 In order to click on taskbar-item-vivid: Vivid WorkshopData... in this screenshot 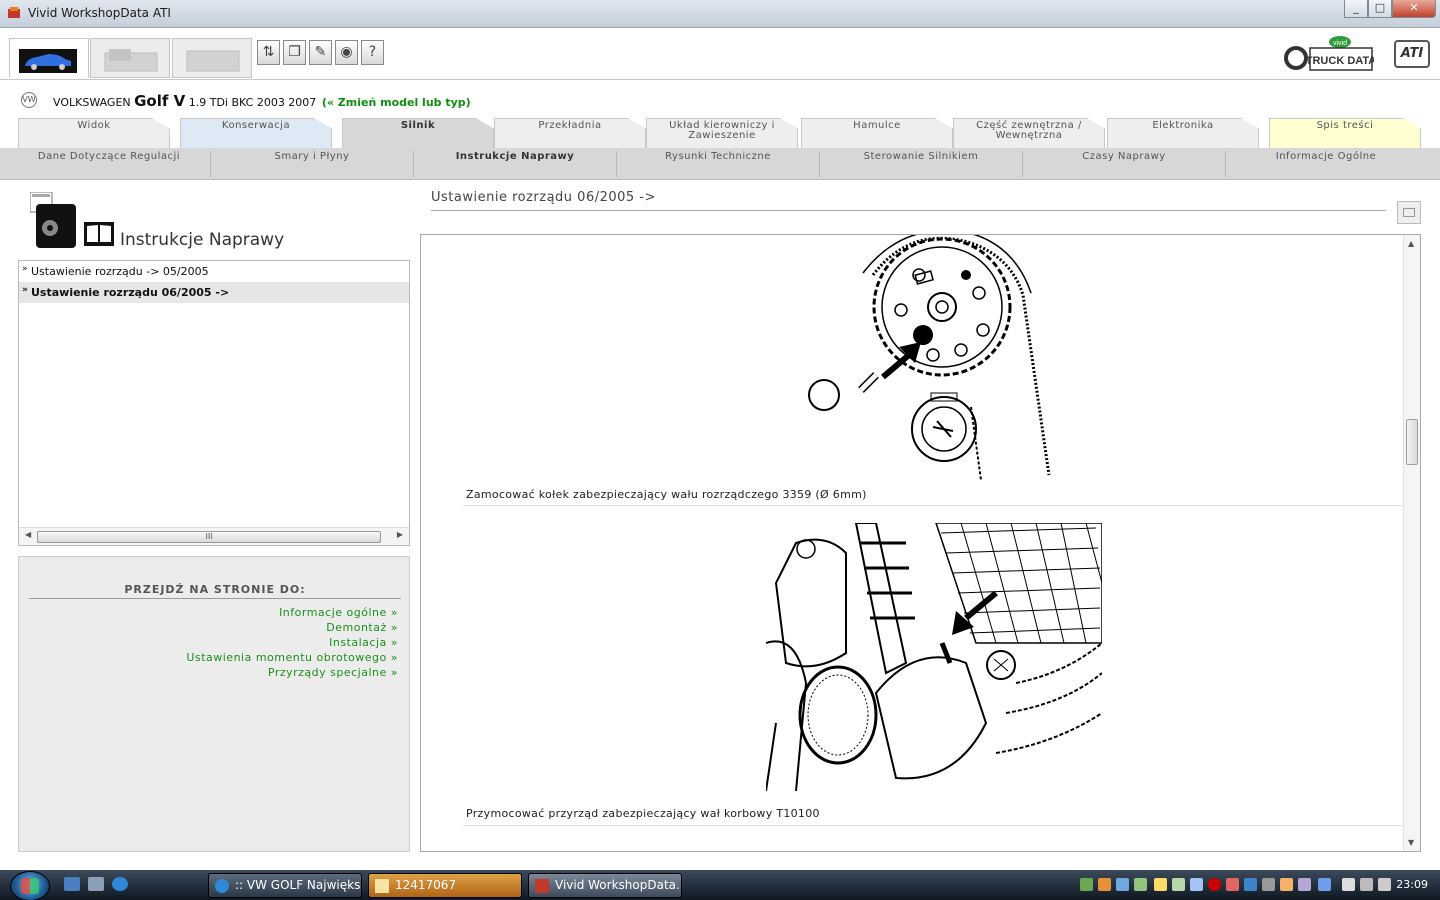, I will do `click(605, 885)`.